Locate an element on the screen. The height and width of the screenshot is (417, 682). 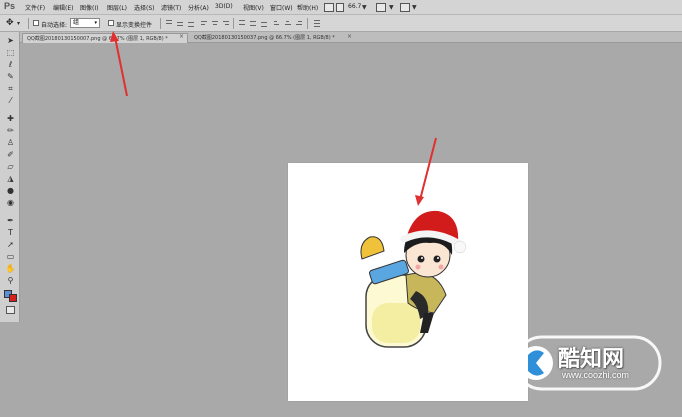
left-eye is located at coordinates (421, 259).